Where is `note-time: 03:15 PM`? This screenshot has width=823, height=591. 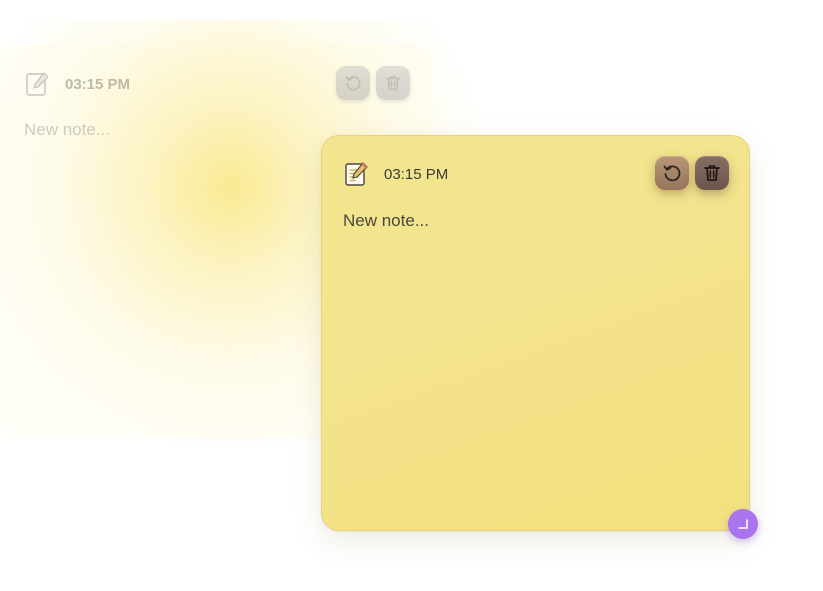 note-time: 03:15 PM is located at coordinates (416, 174).